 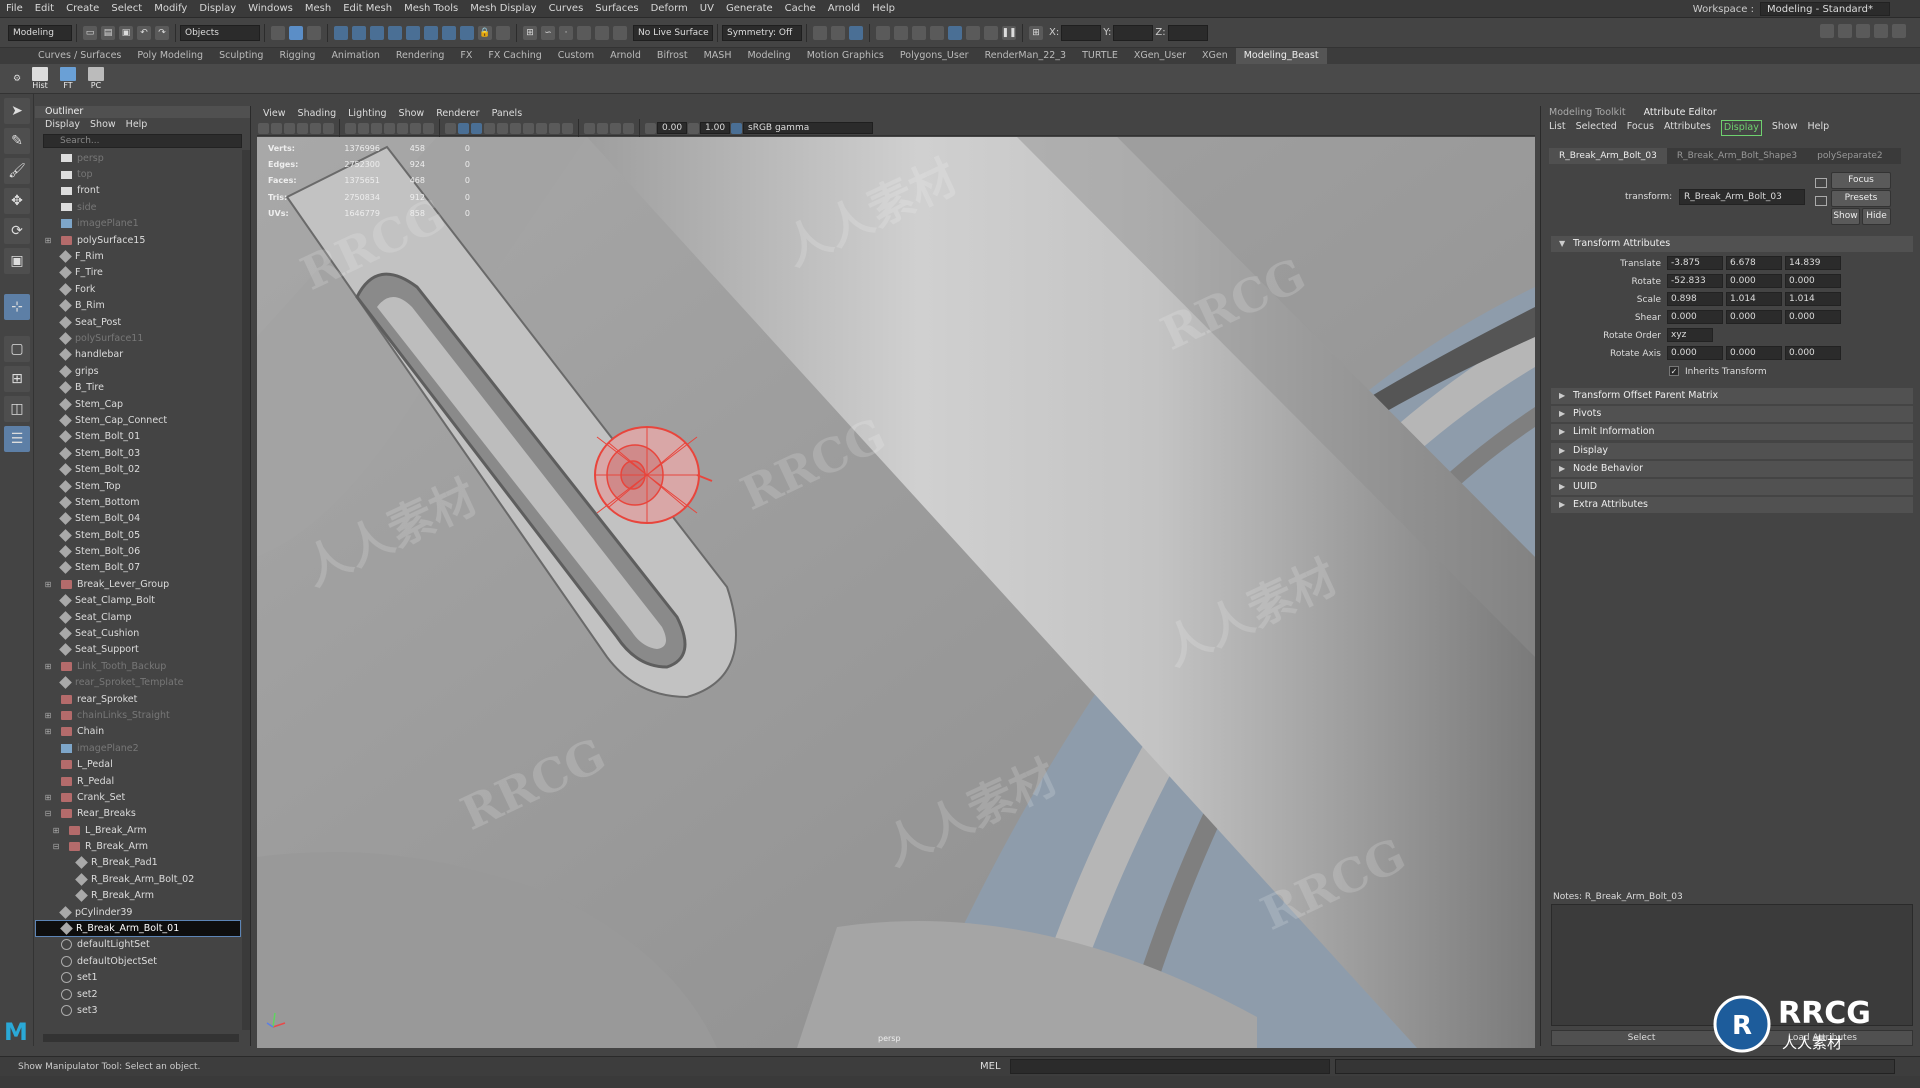 I want to click on selection-mode-dropdown: Objects, so click(x=220, y=32).